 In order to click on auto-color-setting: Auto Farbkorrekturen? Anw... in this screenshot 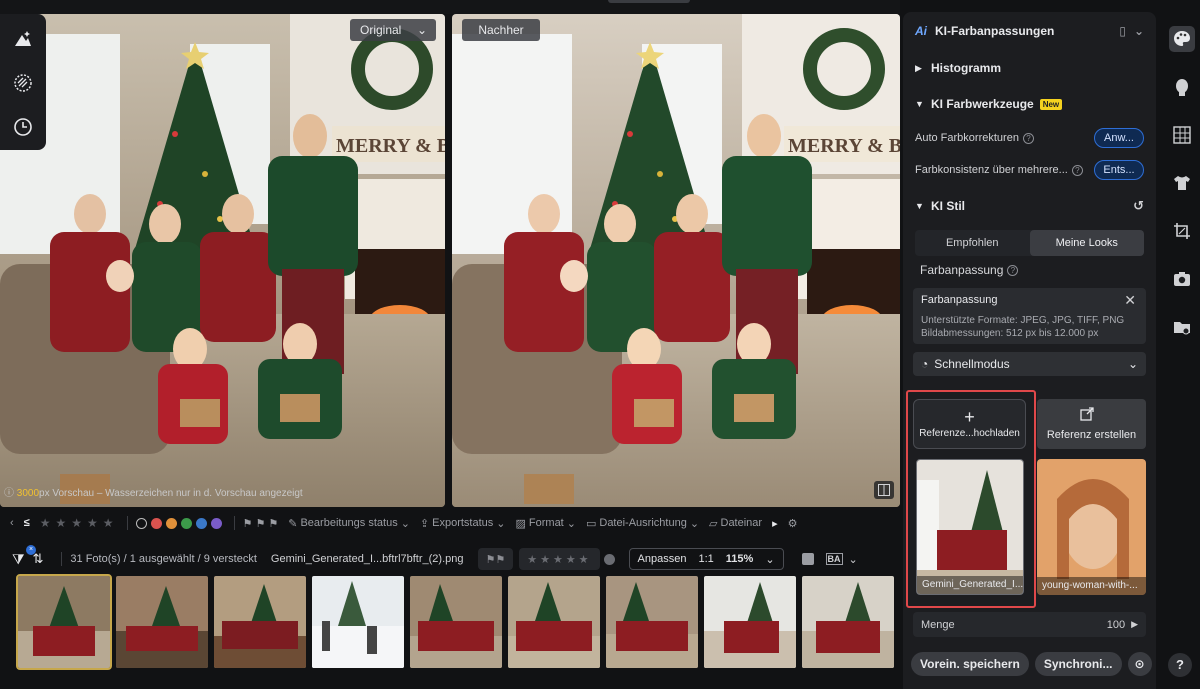, I will do `click(1029, 138)`.